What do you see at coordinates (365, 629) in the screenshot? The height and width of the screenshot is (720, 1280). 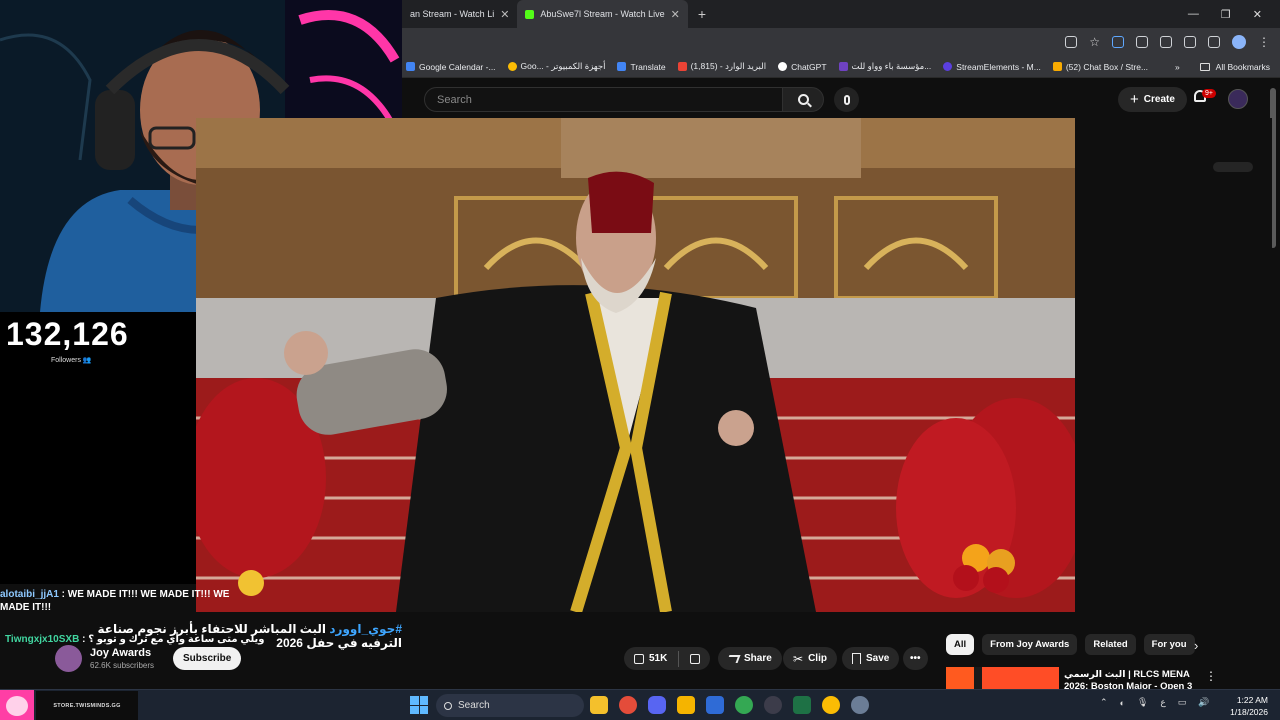 I see `video-title-hashtag: #جوي_اوورد` at bounding box center [365, 629].